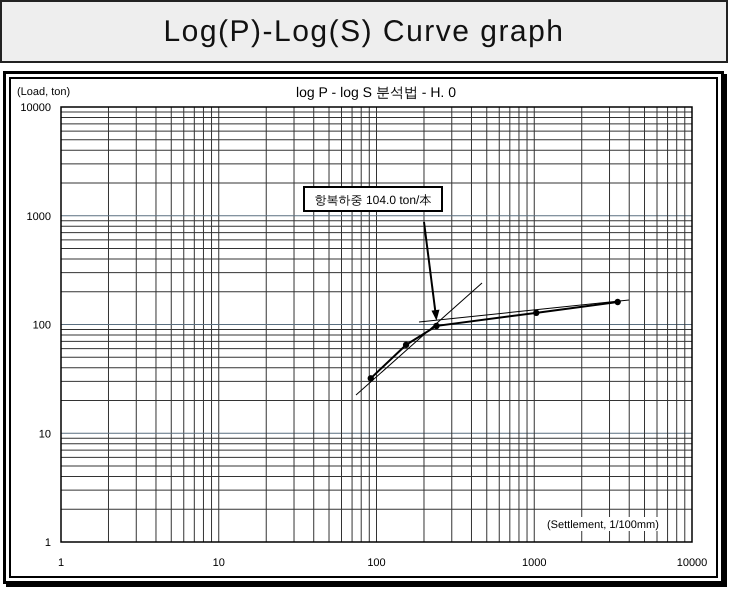 This screenshot has height=590, width=730. Describe the element at coordinates (43, 92) in the screenshot. I see `y-axis-label: (Load, ton)` at that location.